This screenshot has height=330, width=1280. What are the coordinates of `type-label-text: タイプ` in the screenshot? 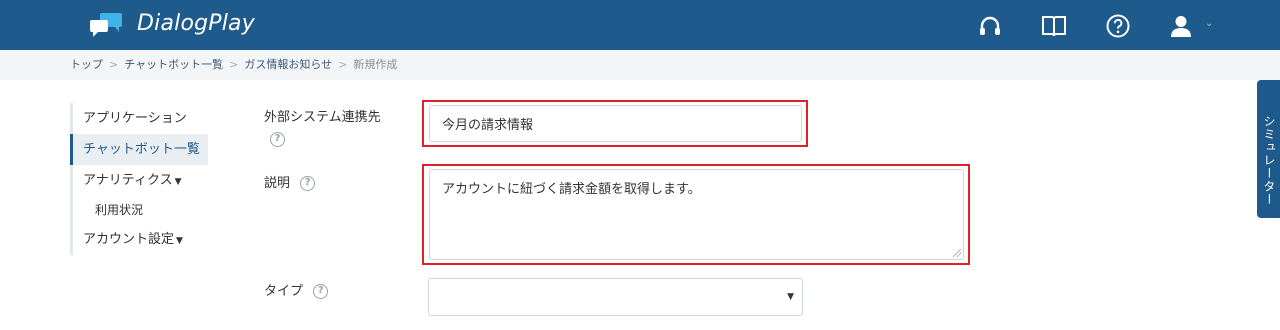 It's located at (284, 291).